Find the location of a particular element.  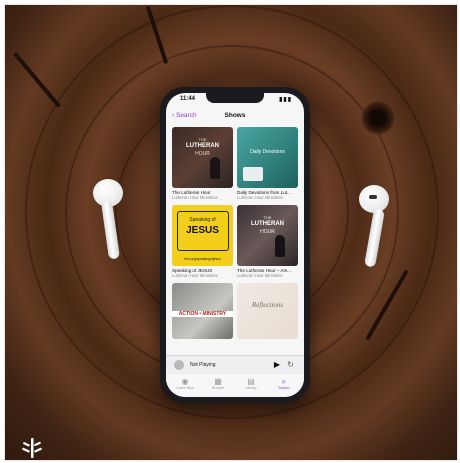

tab-search: ⌕ Search is located at coordinates (284, 383).